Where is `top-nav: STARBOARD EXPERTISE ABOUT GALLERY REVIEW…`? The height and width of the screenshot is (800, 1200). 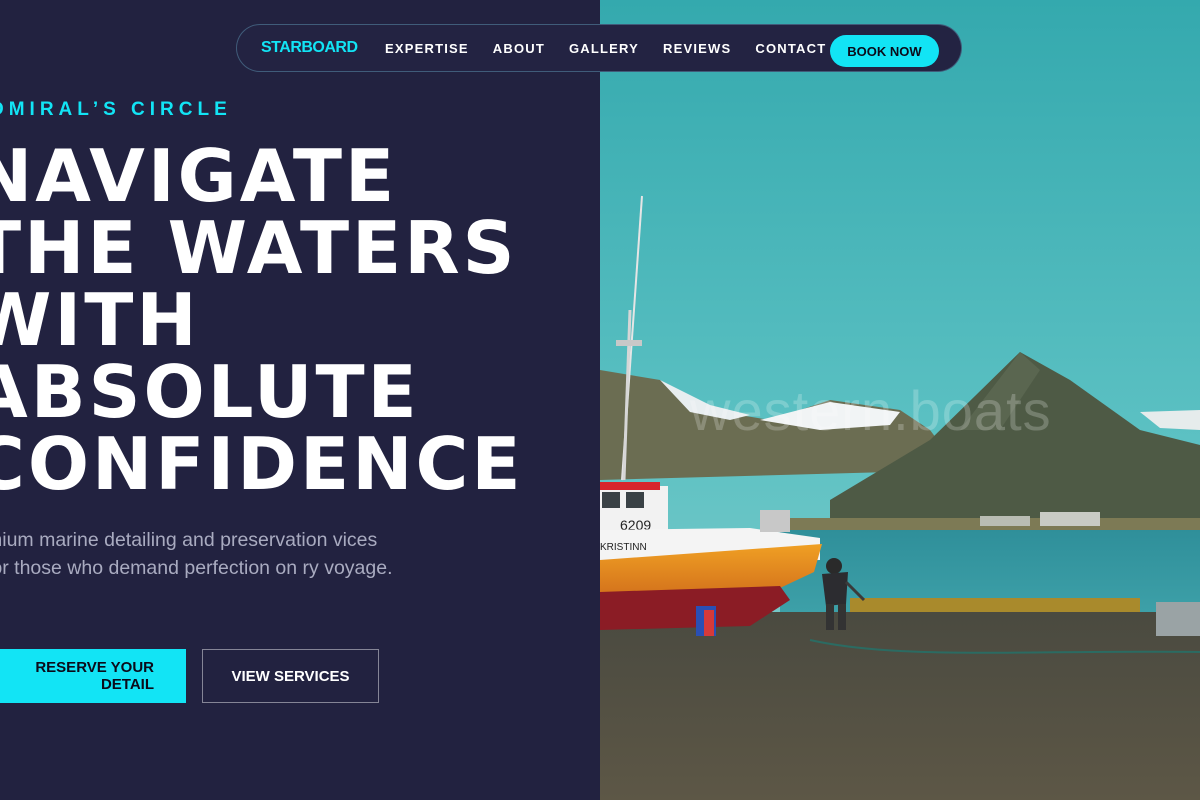
top-nav: STARBOARD EXPERTISE ABOUT GALLERY REVIEW… is located at coordinates (599, 48).